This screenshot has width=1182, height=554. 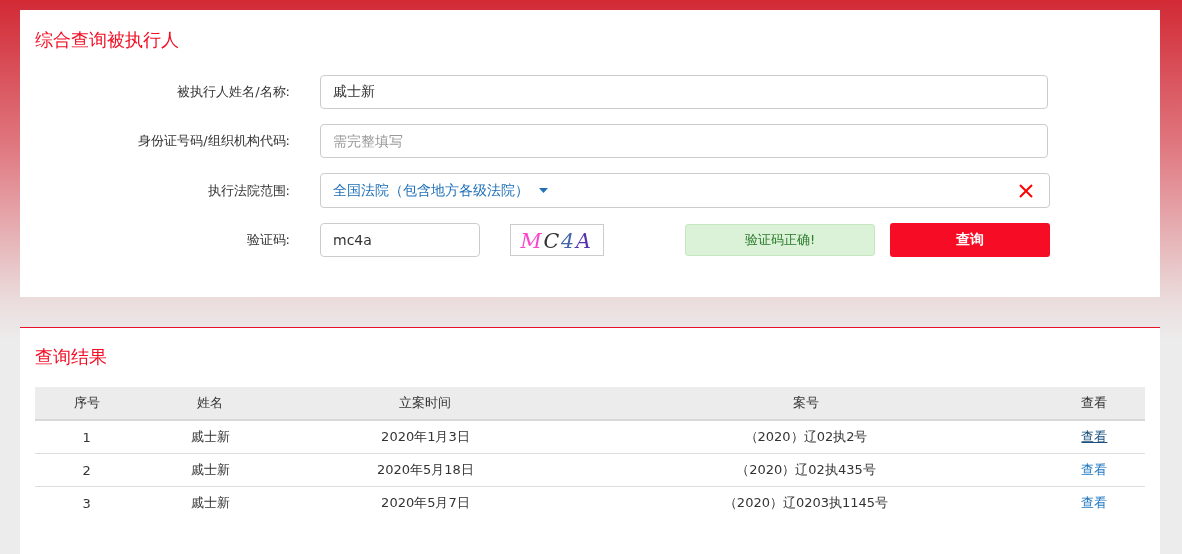 I want to click on court-select: 全国法院（包含地方各级法院）, so click(x=685, y=190).